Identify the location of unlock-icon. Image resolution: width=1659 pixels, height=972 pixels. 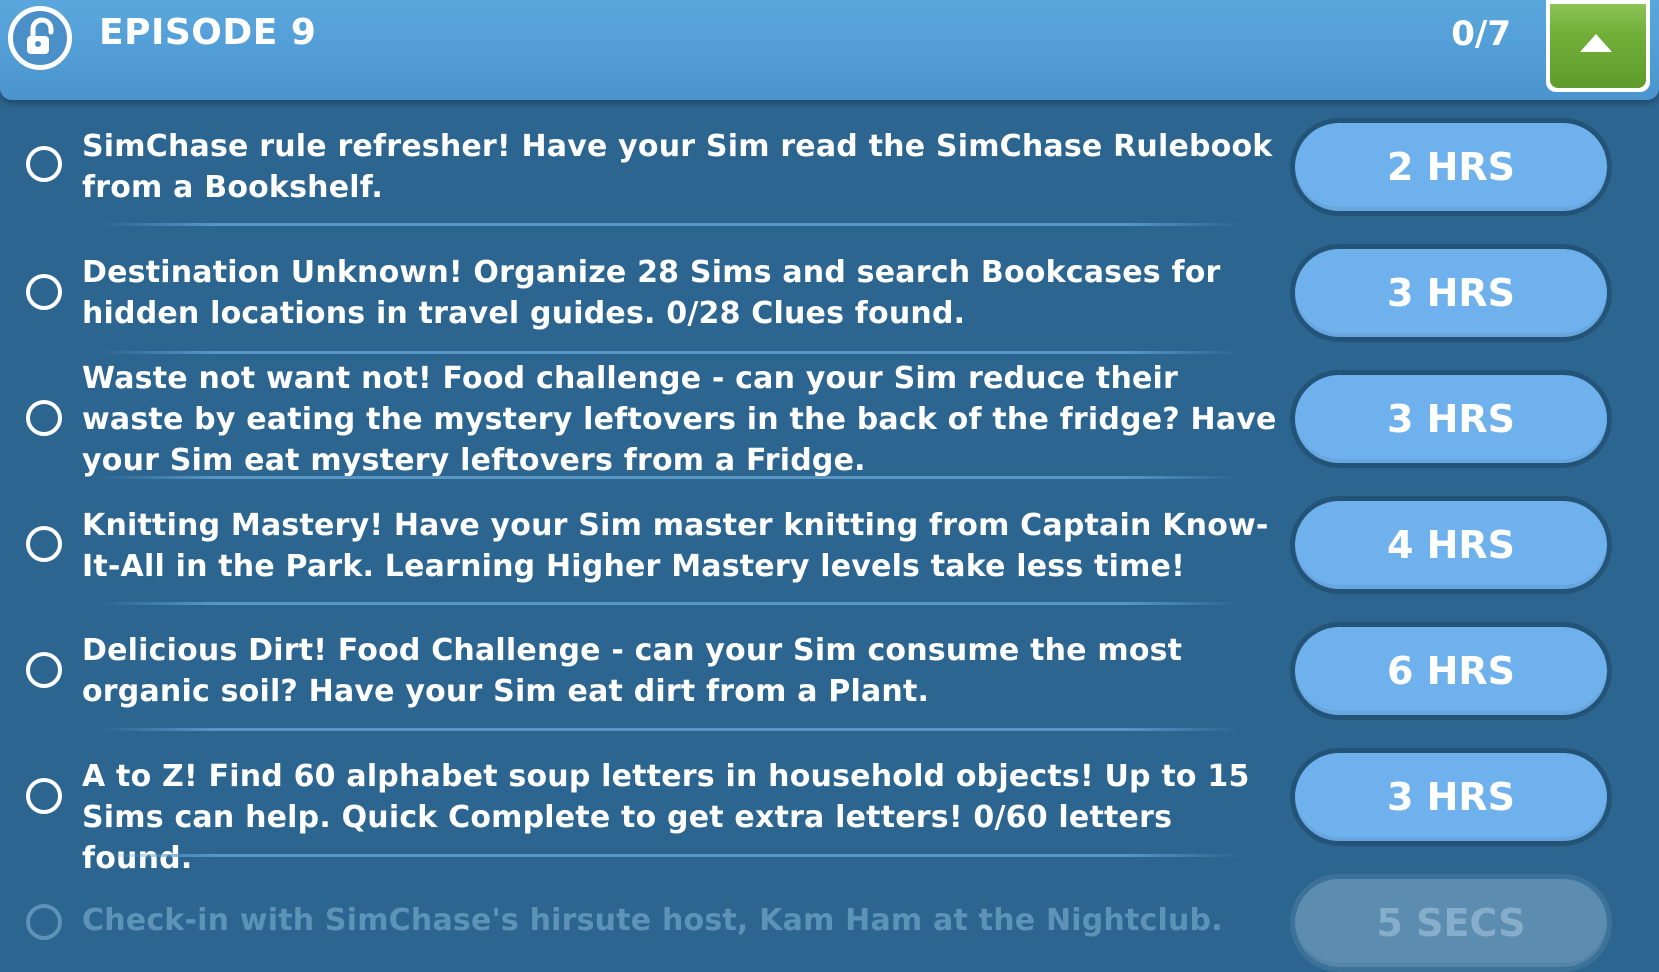
(40, 38).